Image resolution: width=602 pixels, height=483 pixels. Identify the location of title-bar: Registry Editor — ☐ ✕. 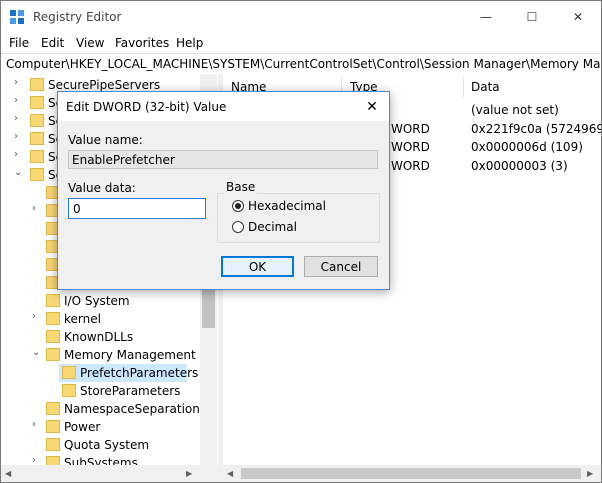
(301, 17).